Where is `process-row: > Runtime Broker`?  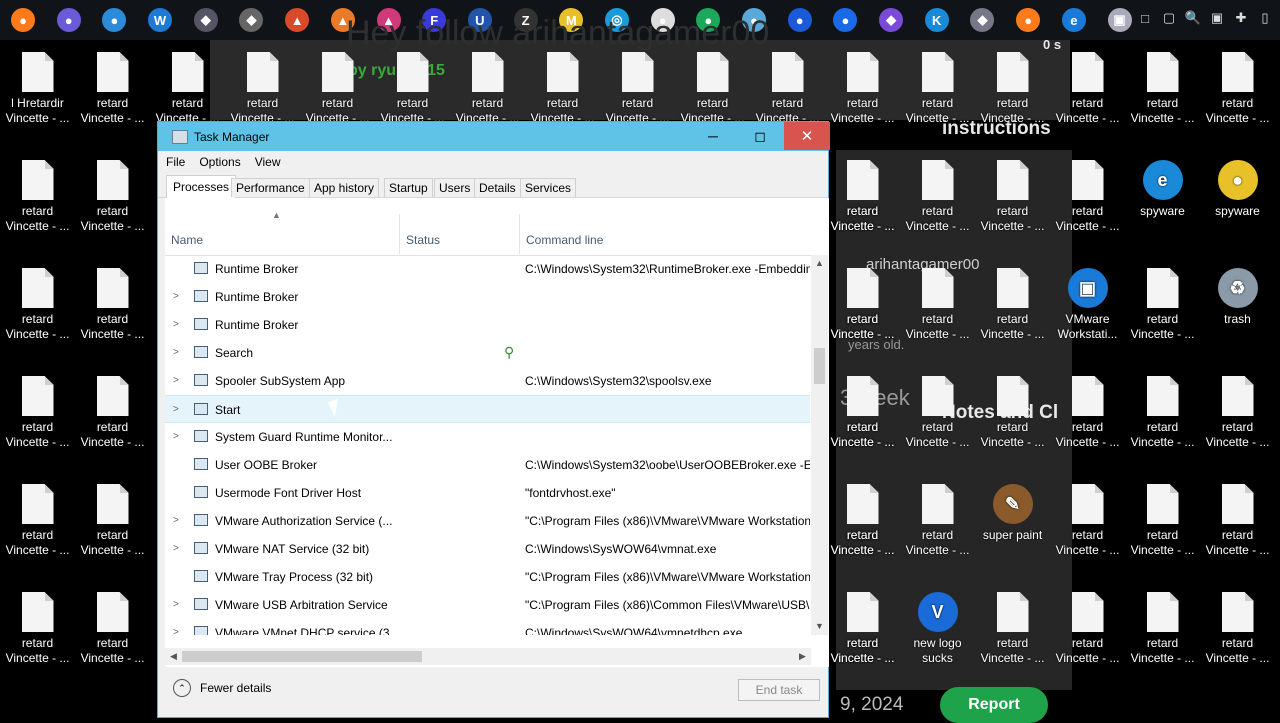 process-row: > Runtime Broker is located at coordinates (487, 325).